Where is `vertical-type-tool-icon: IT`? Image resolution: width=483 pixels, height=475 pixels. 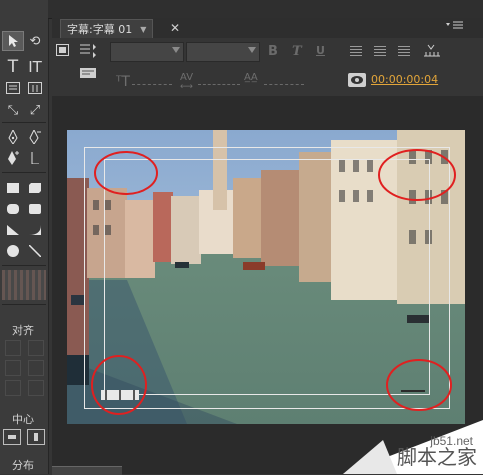
vertical-type-tool-icon: IT is located at coordinates (35, 67).